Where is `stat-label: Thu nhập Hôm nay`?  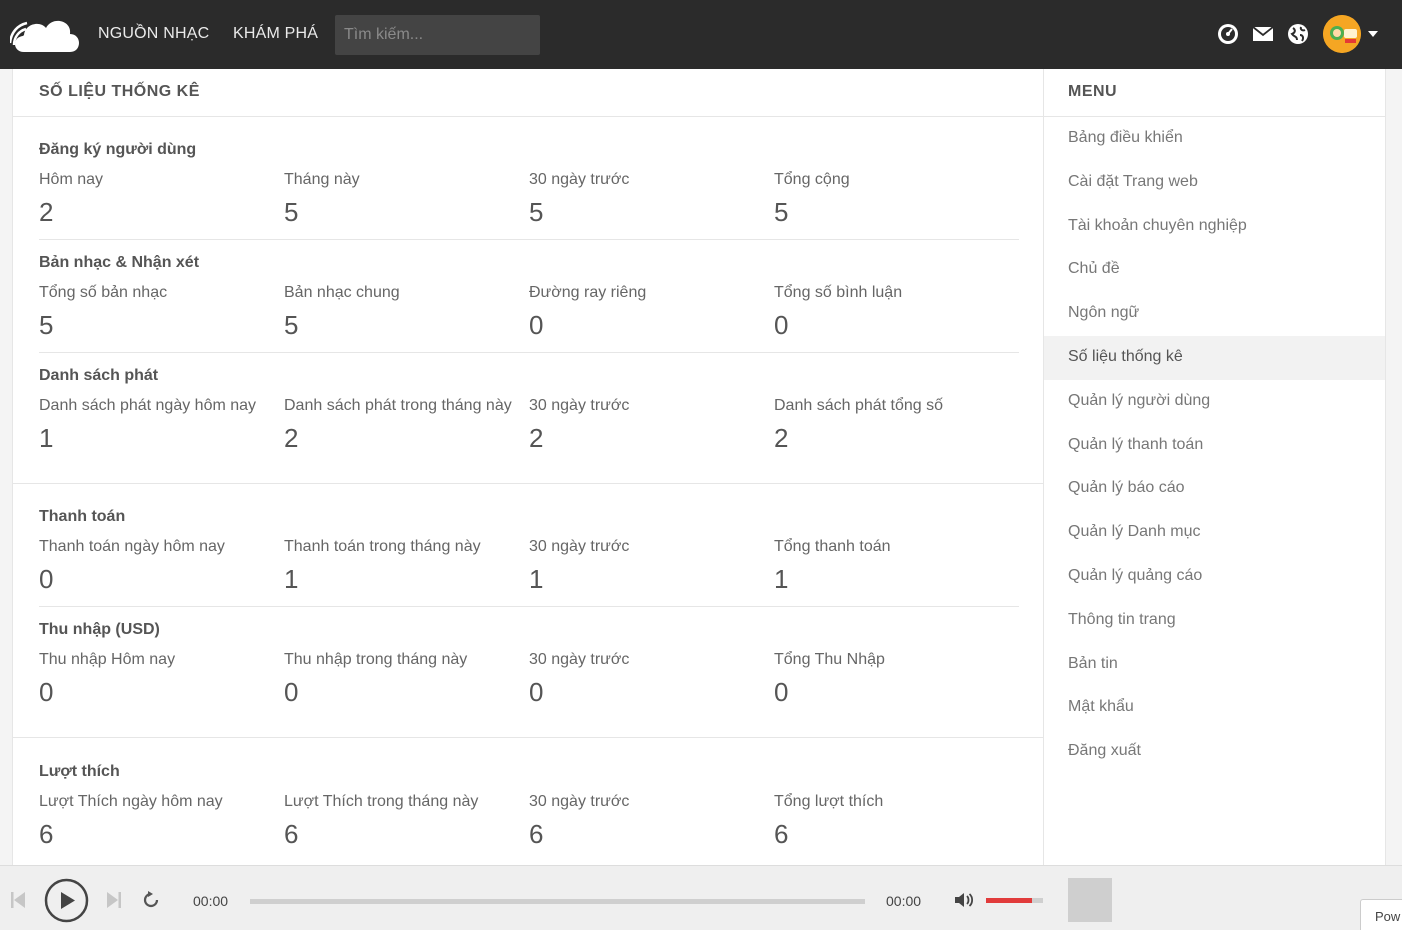
stat-label: Thu nhập Hôm nay is located at coordinates (107, 659).